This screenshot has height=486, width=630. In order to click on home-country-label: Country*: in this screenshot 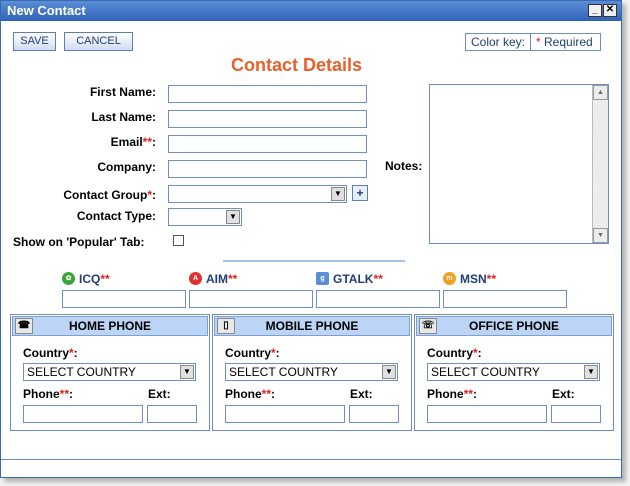, I will do `click(50, 353)`.